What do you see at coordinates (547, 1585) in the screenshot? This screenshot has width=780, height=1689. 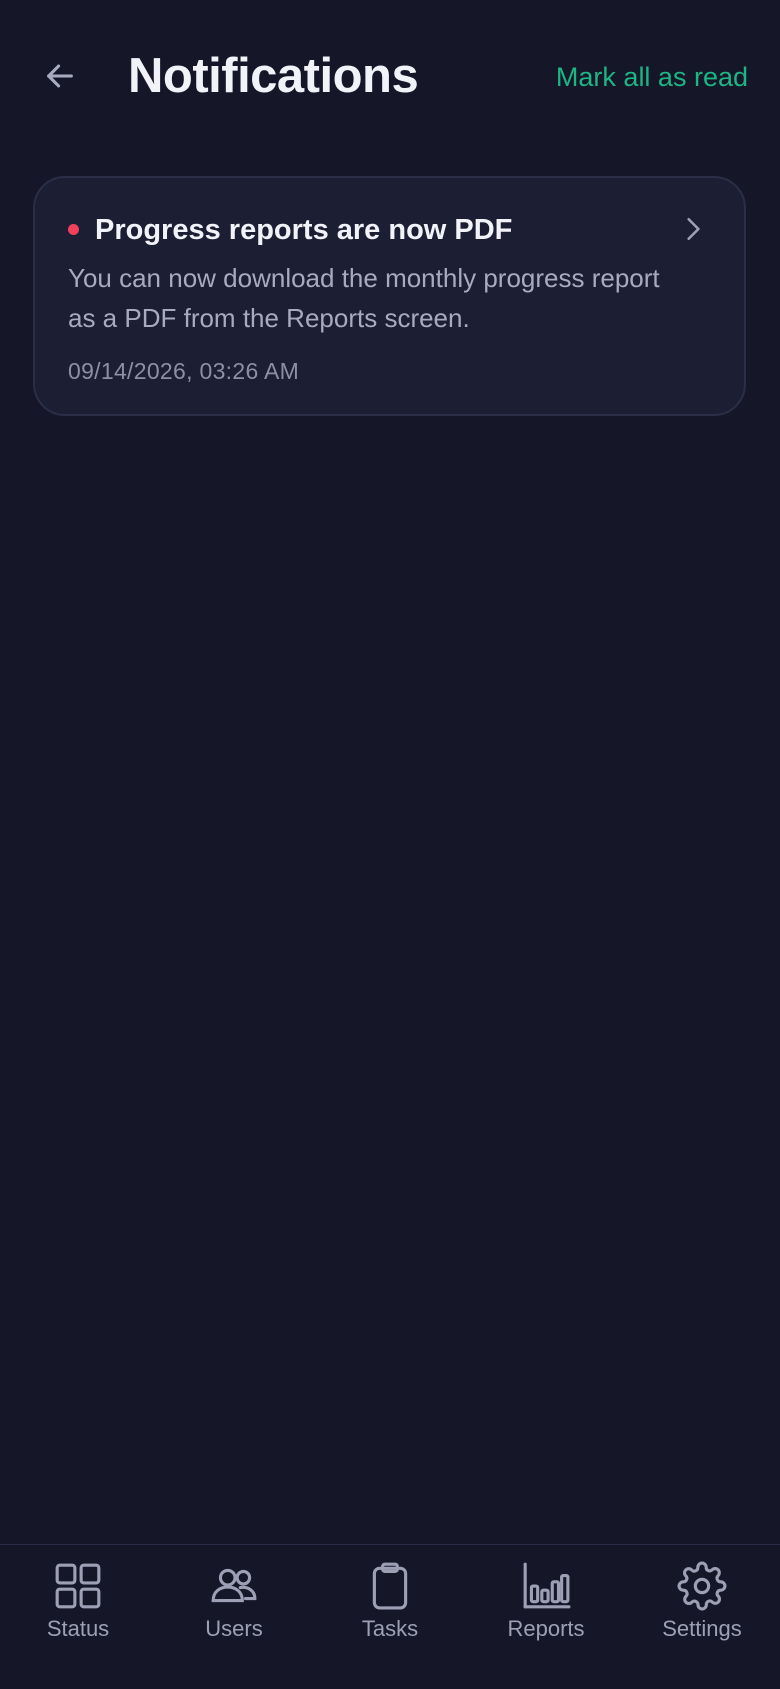 I see `bar-chart-icon` at bounding box center [547, 1585].